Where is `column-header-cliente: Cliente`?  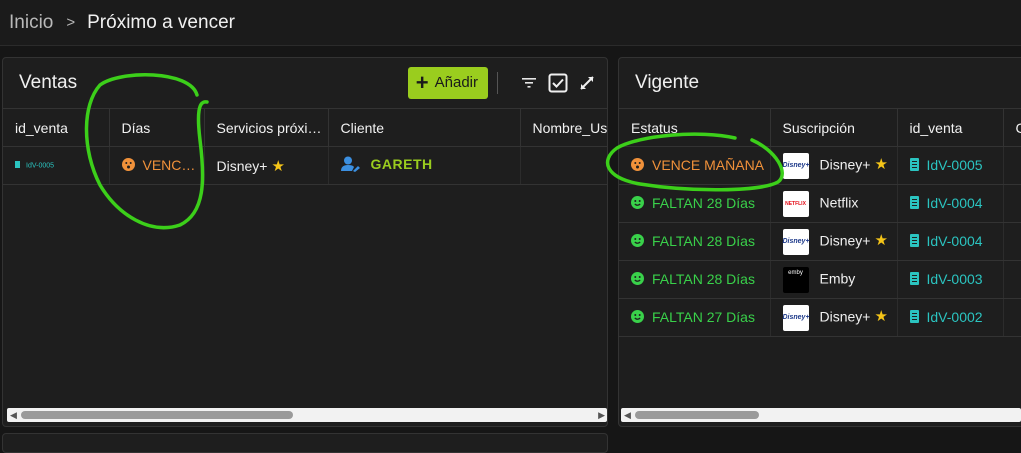
column-header-cliente: Cliente is located at coordinates (424, 127).